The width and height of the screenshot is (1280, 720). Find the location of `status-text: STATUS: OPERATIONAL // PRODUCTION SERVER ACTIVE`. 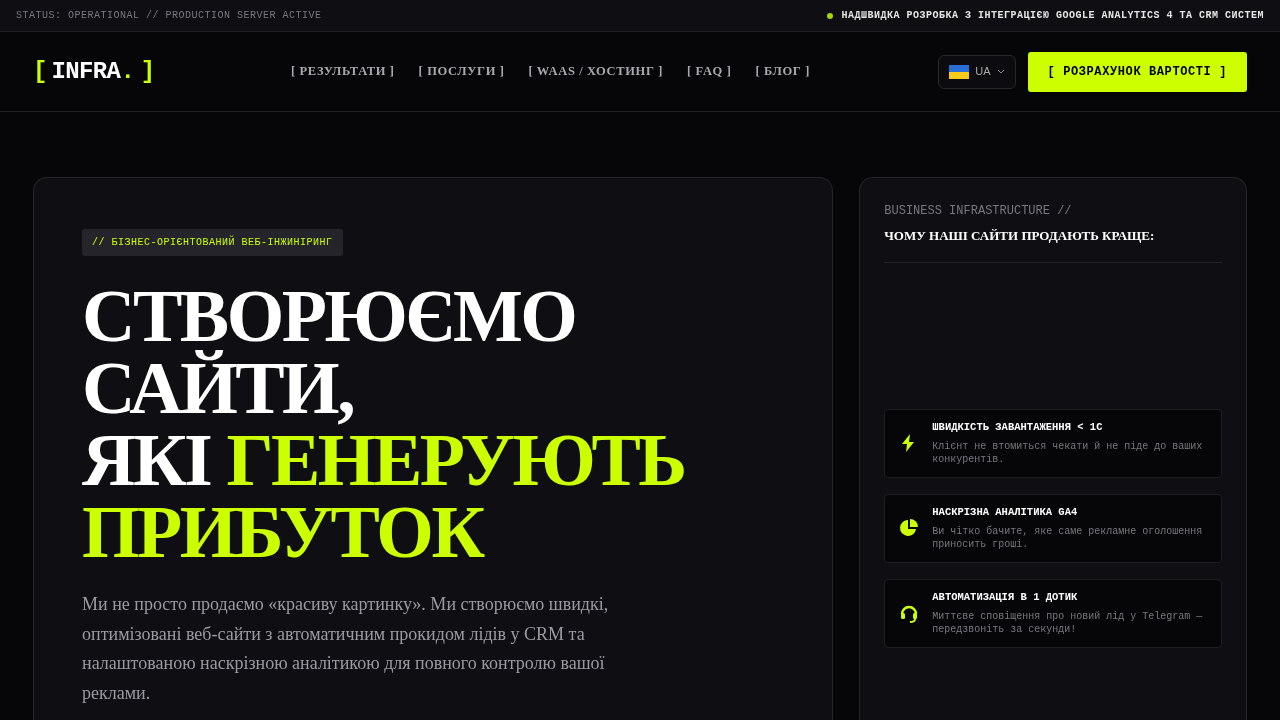

status-text: STATUS: OPERATIONAL // PRODUCTION SERVER ACTIVE is located at coordinates (169, 16).